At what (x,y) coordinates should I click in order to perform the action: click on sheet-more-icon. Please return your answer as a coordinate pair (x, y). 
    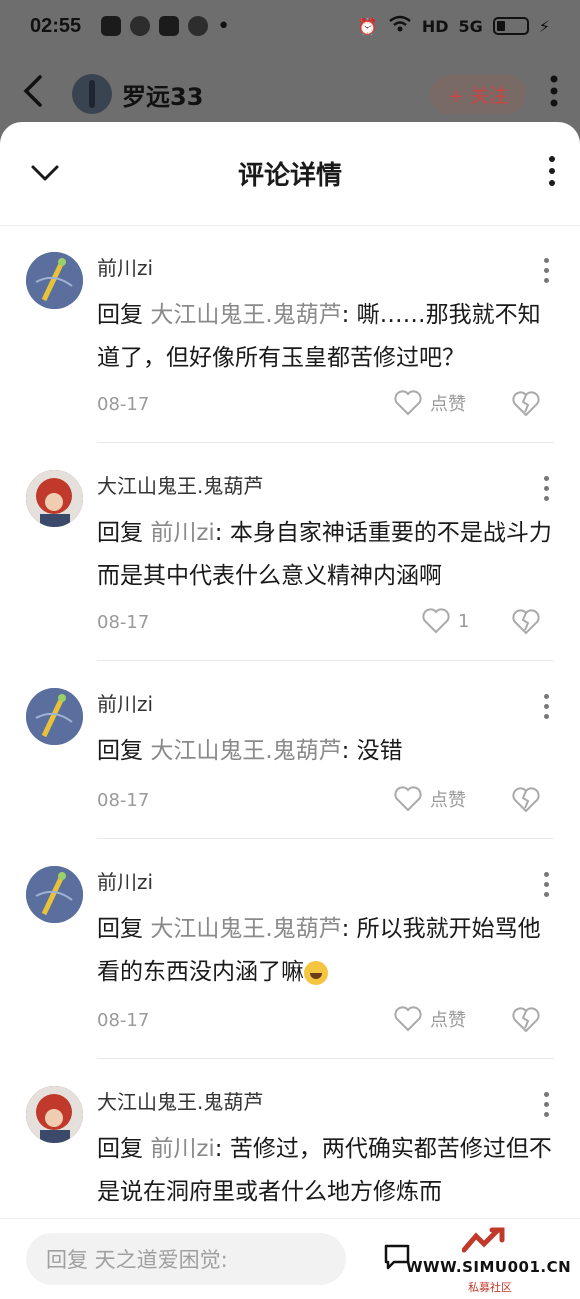
    Looking at the image, I should click on (552, 173).